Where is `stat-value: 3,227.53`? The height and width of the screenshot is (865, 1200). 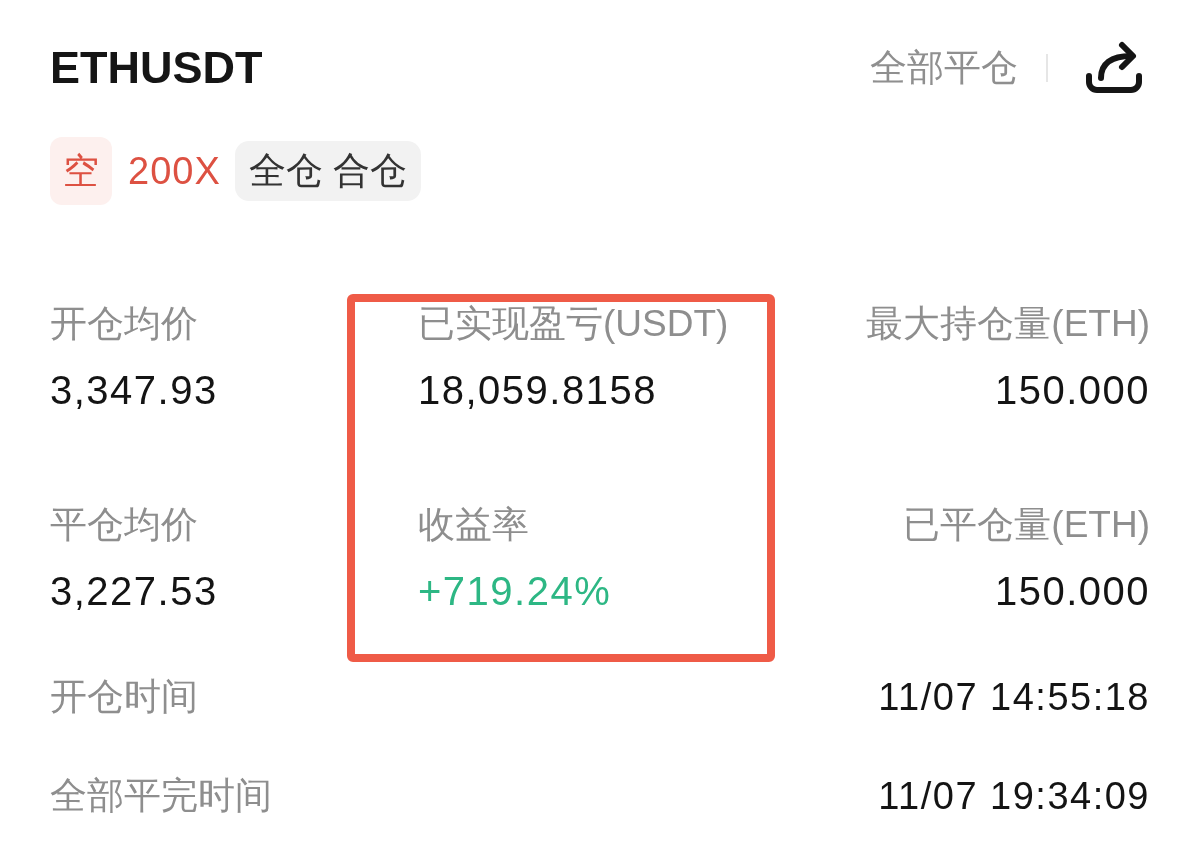 stat-value: 3,227.53 is located at coordinates (134, 591).